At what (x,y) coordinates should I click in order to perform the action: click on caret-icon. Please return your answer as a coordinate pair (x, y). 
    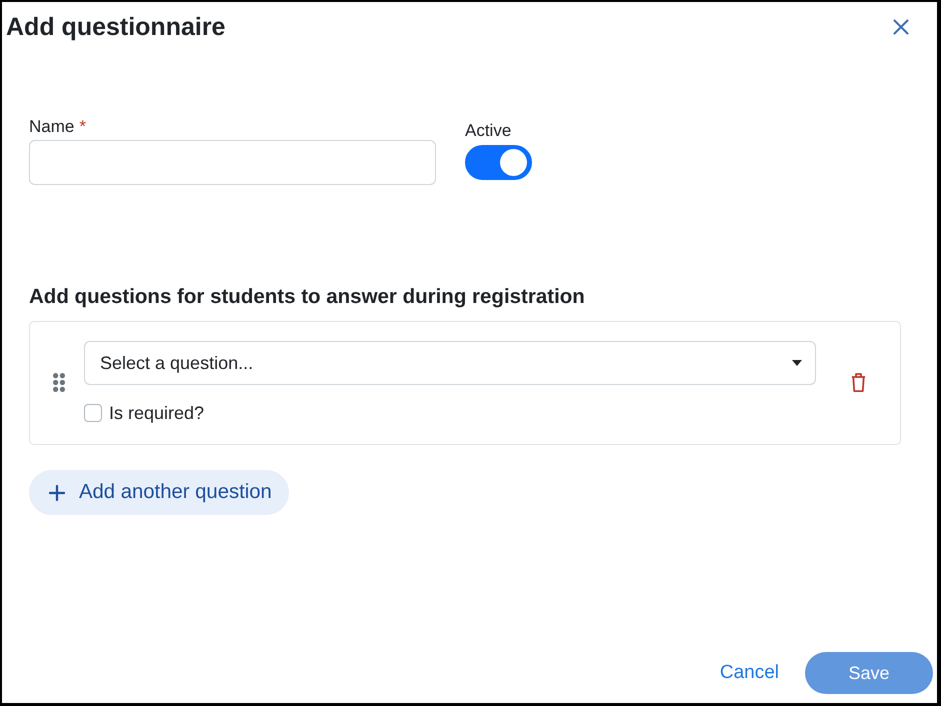
    Looking at the image, I should click on (797, 363).